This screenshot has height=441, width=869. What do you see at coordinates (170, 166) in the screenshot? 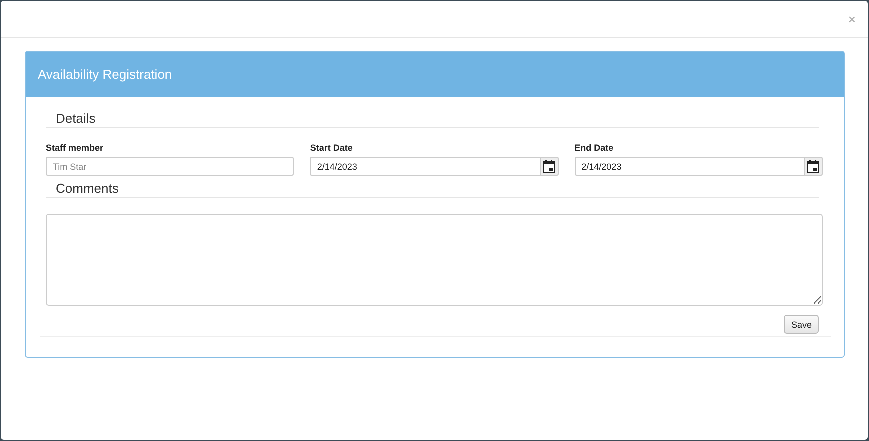
I see `input-field: Tim Star` at bounding box center [170, 166].